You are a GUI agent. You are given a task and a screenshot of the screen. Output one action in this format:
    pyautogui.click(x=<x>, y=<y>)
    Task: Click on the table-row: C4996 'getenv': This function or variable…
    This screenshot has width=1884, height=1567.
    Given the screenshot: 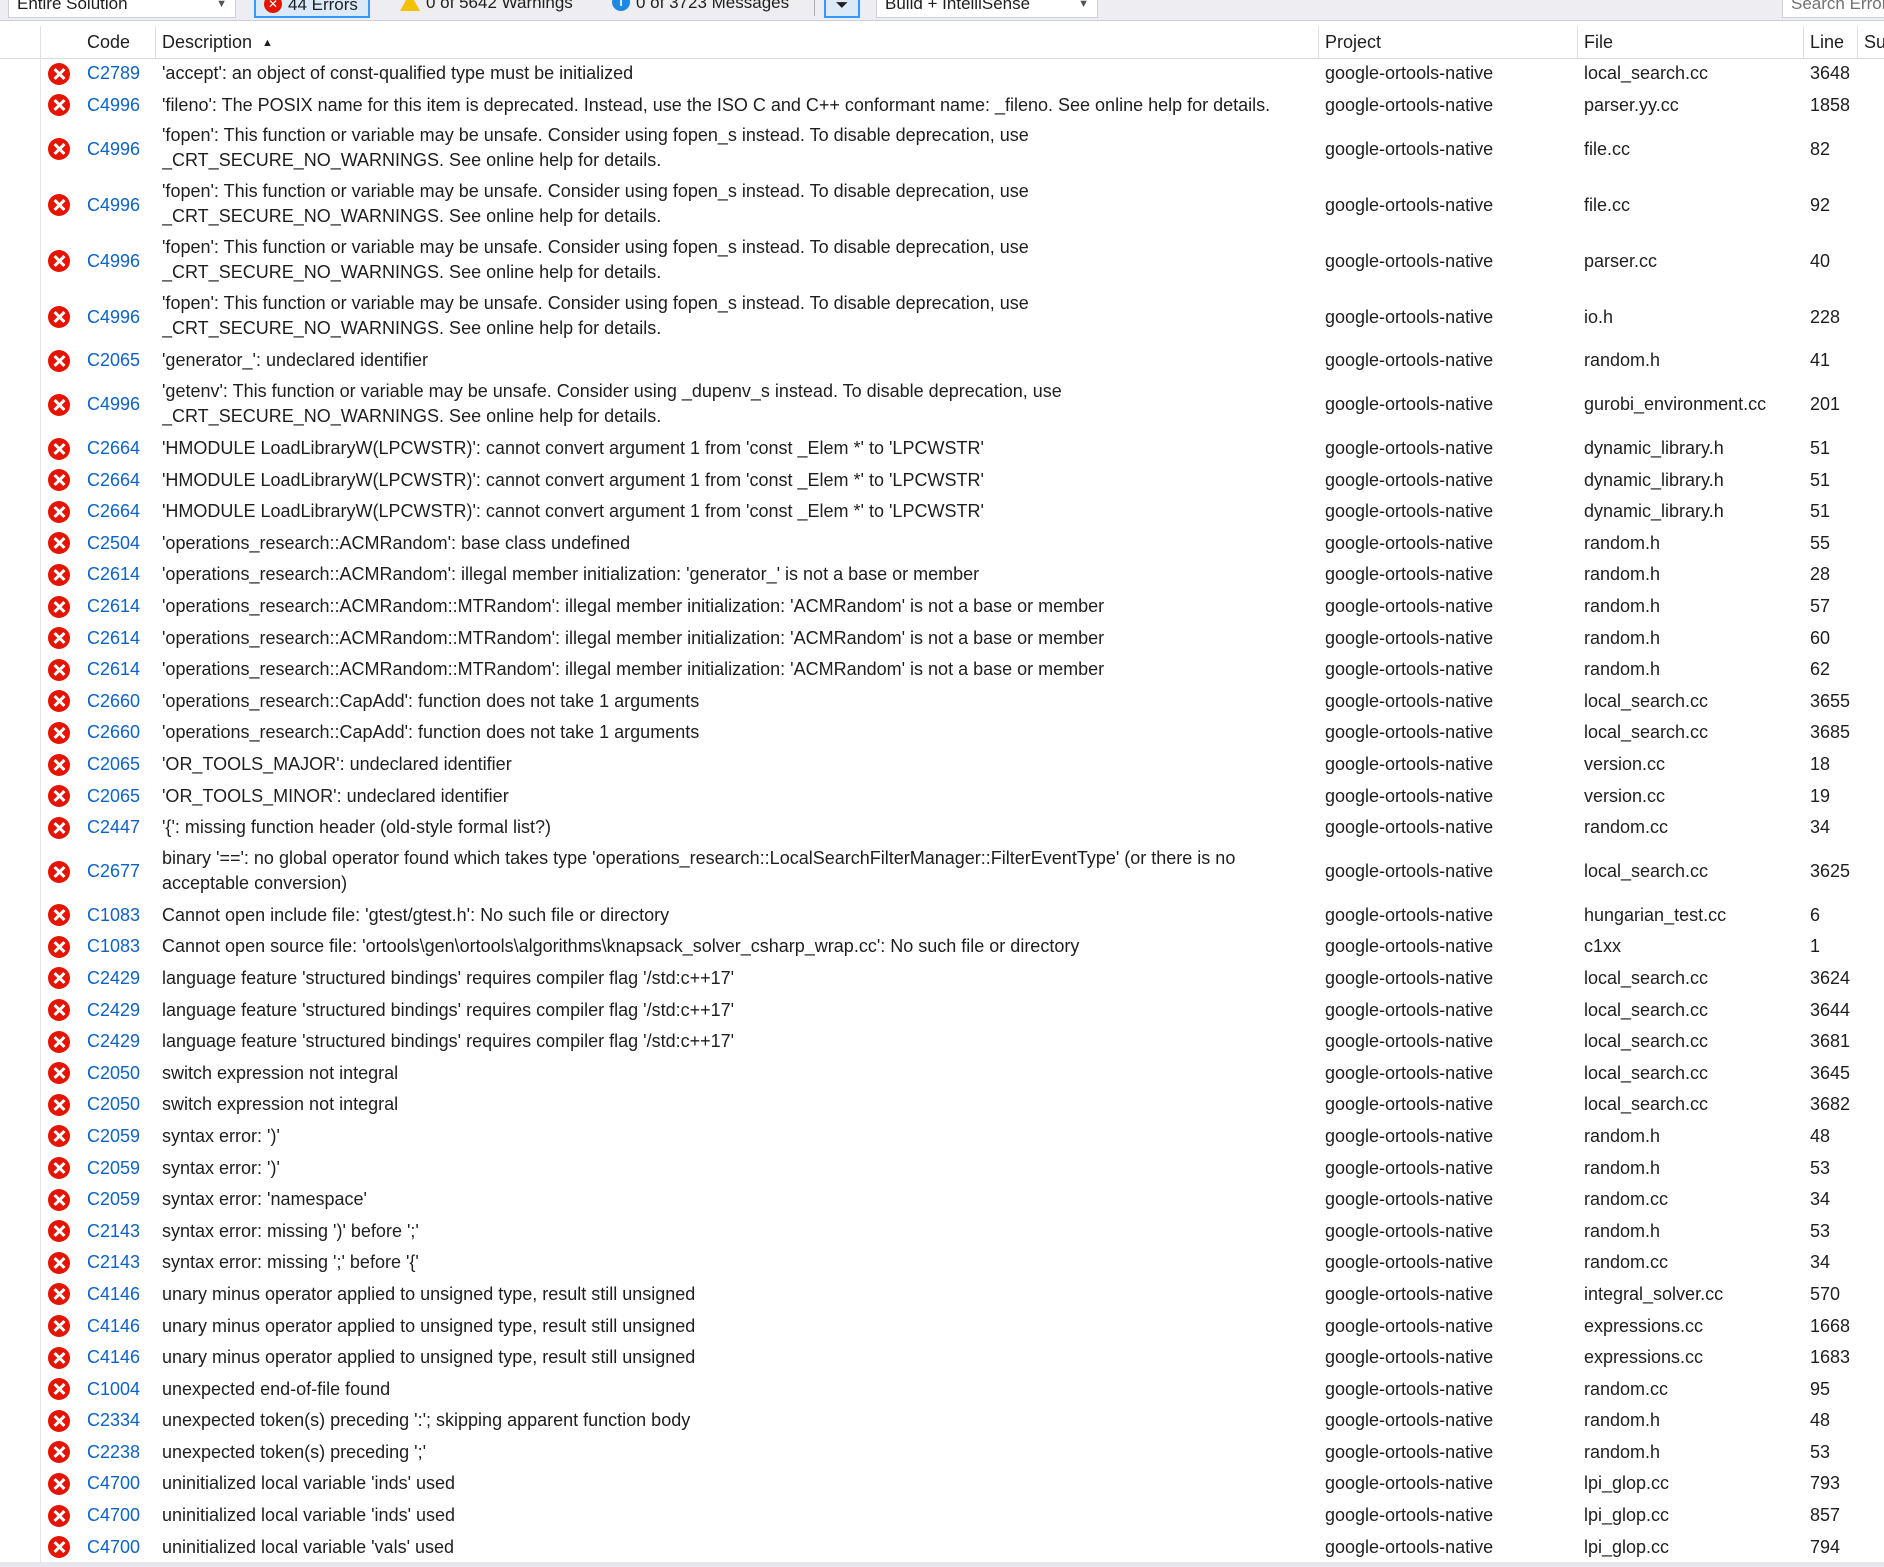 What is the action you would take?
    pyautogui.click(x=942, y=405)
    